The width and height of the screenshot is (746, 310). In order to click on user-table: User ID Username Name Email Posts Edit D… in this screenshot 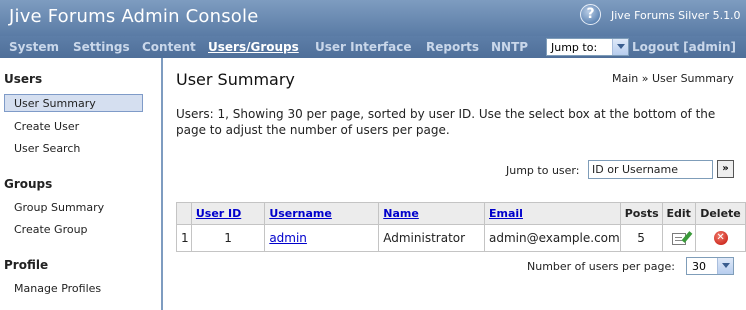, I will do `click(461, 227)`.